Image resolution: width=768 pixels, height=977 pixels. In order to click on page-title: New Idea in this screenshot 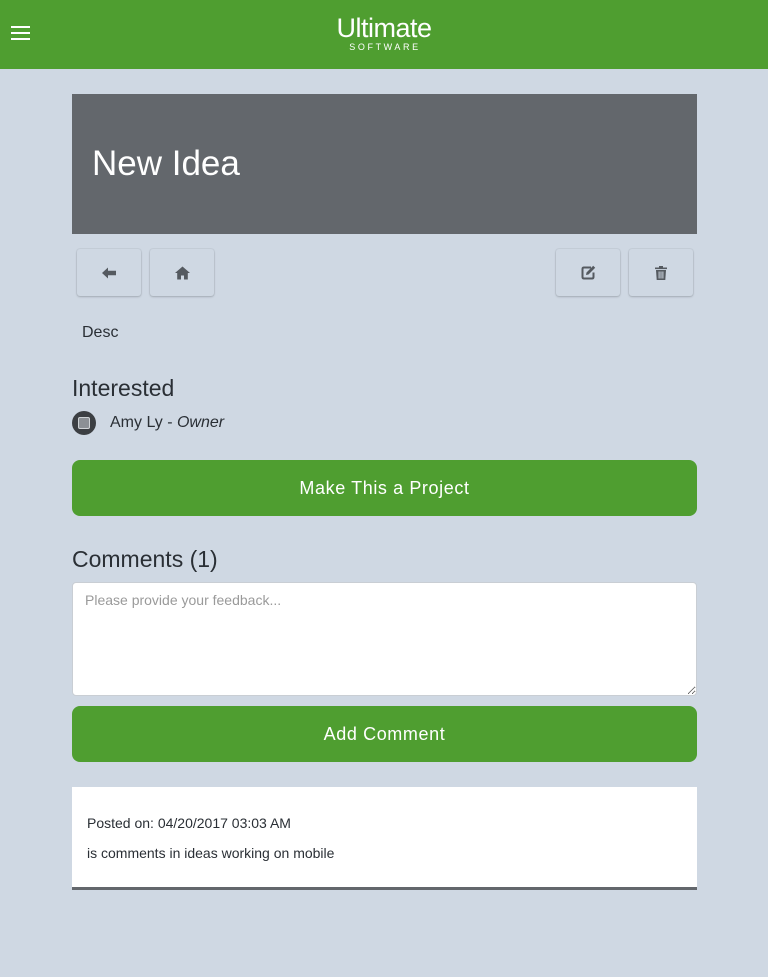, I will do `click(166, 163)`.